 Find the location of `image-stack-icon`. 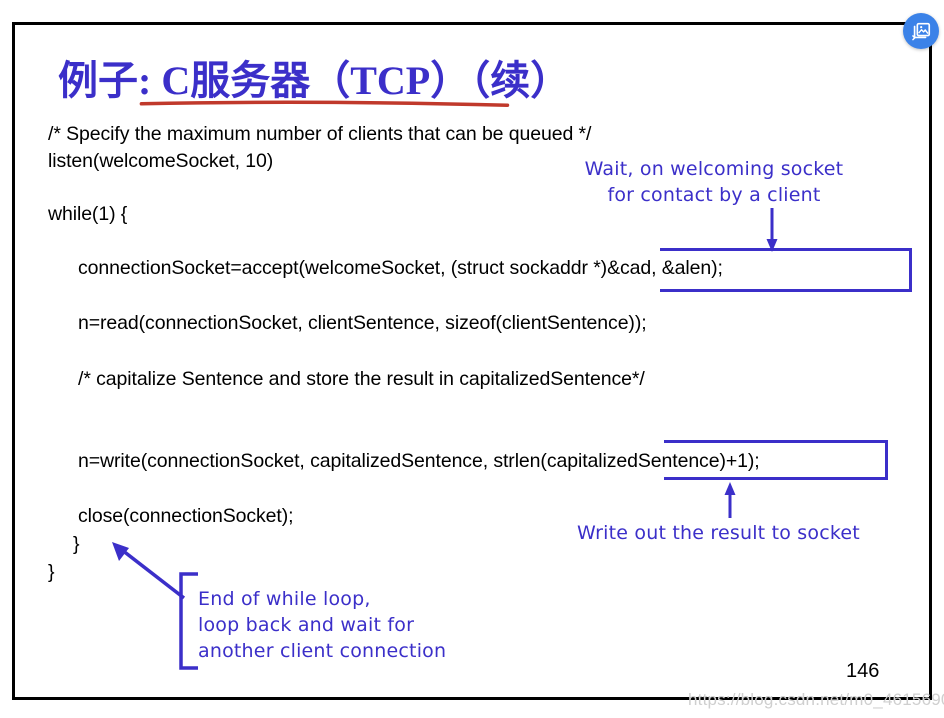

image-stack-icon is located at coordinates (921, 31).